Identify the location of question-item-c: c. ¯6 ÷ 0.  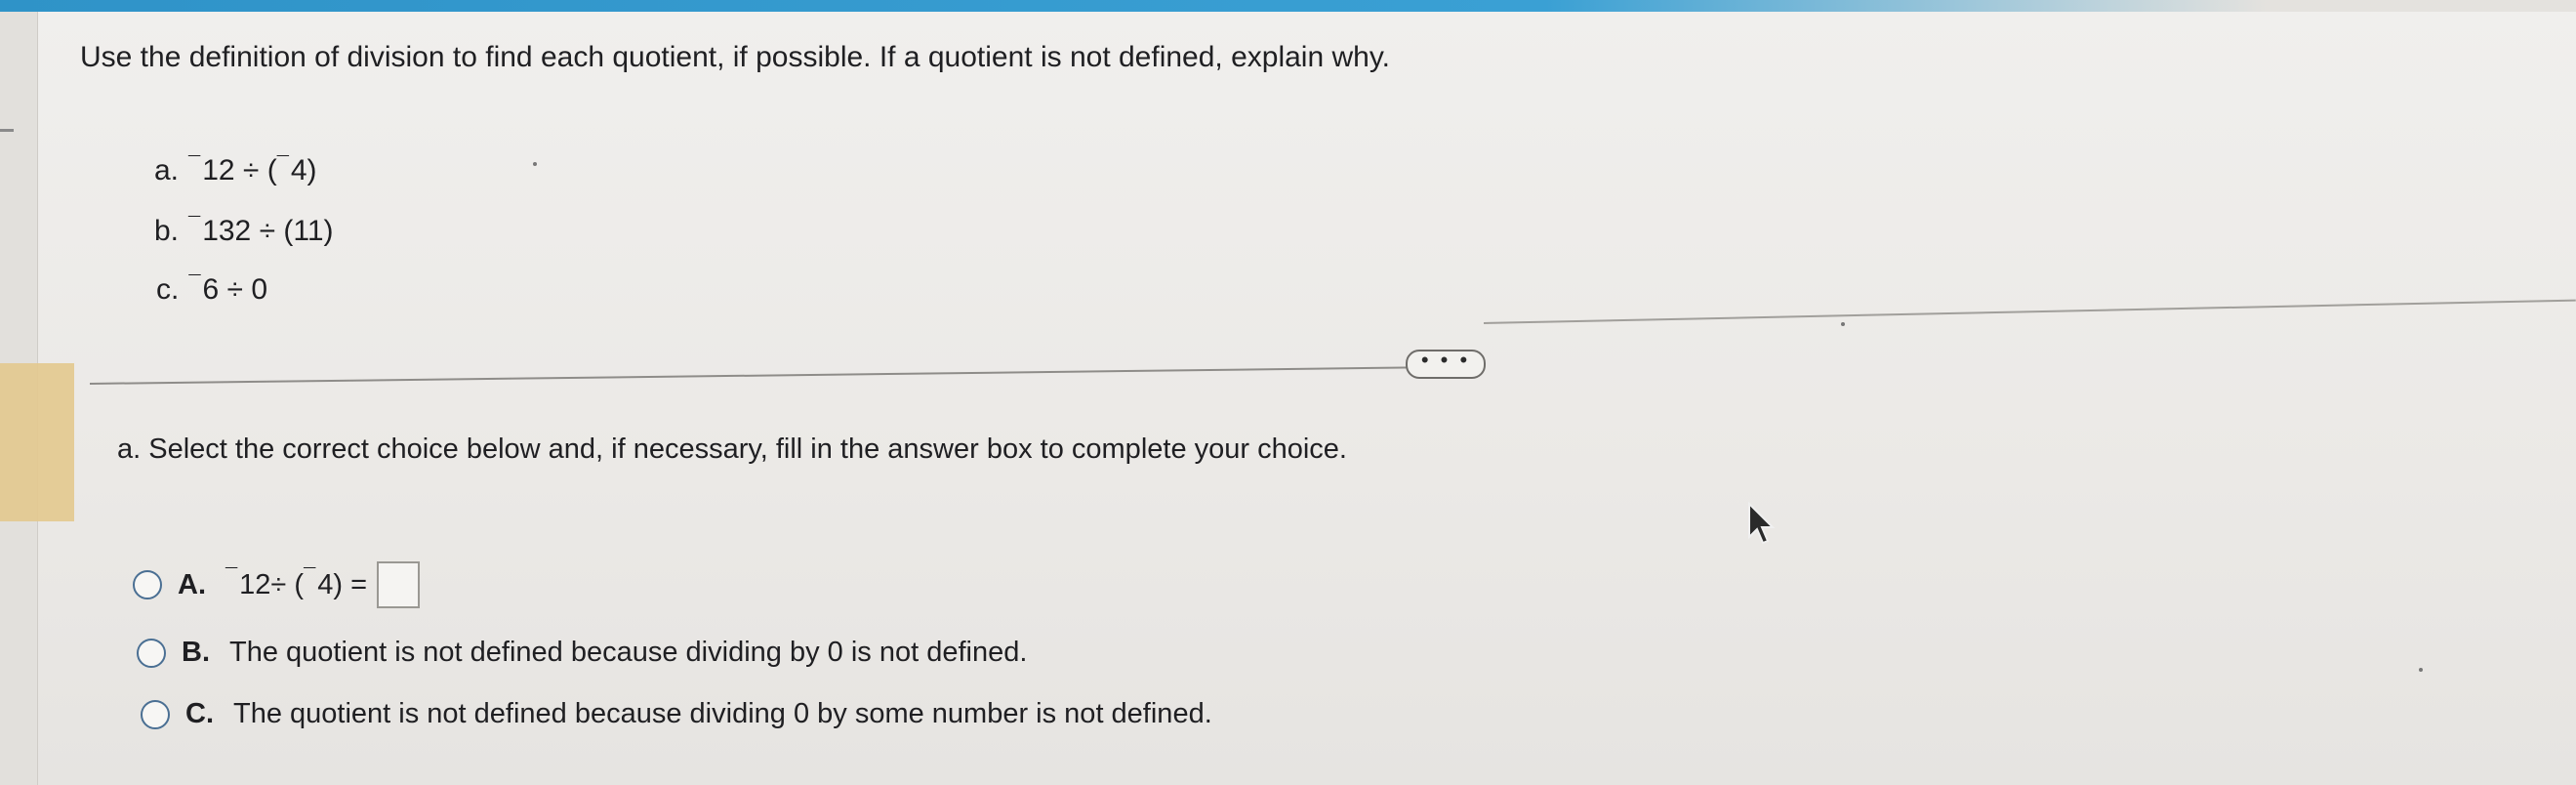
(212, 289).